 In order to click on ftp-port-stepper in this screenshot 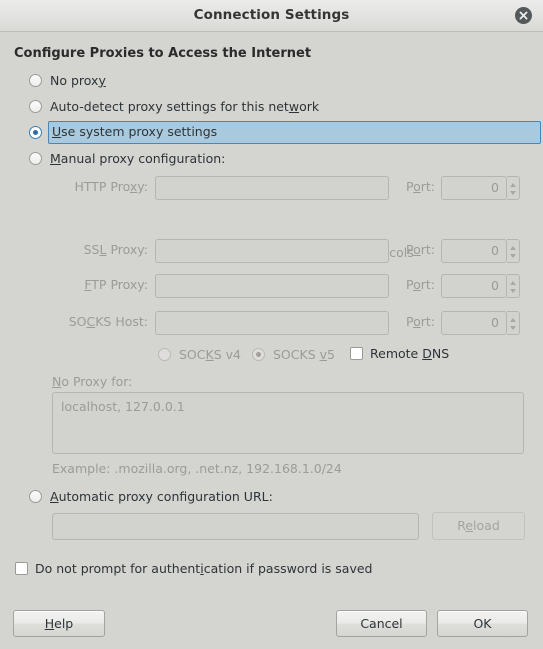, I will do `click(513, 286)`.